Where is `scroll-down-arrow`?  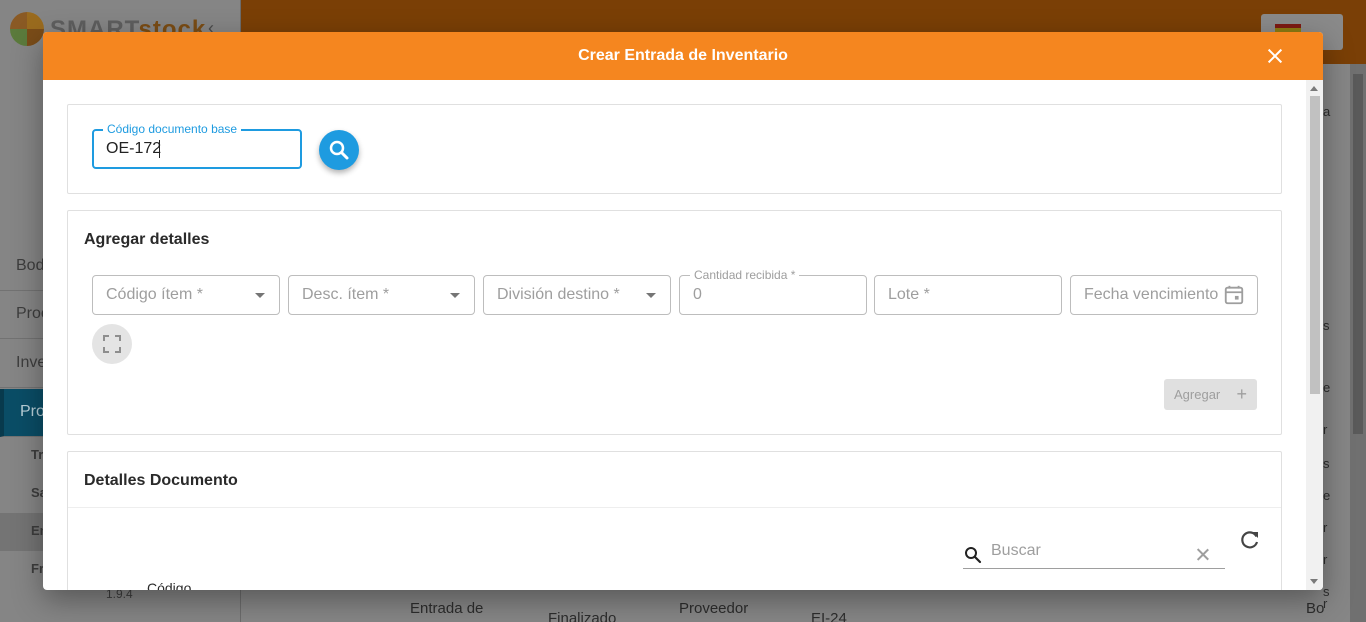 scroll-down-arrow is located at coordinates (1314, 581).